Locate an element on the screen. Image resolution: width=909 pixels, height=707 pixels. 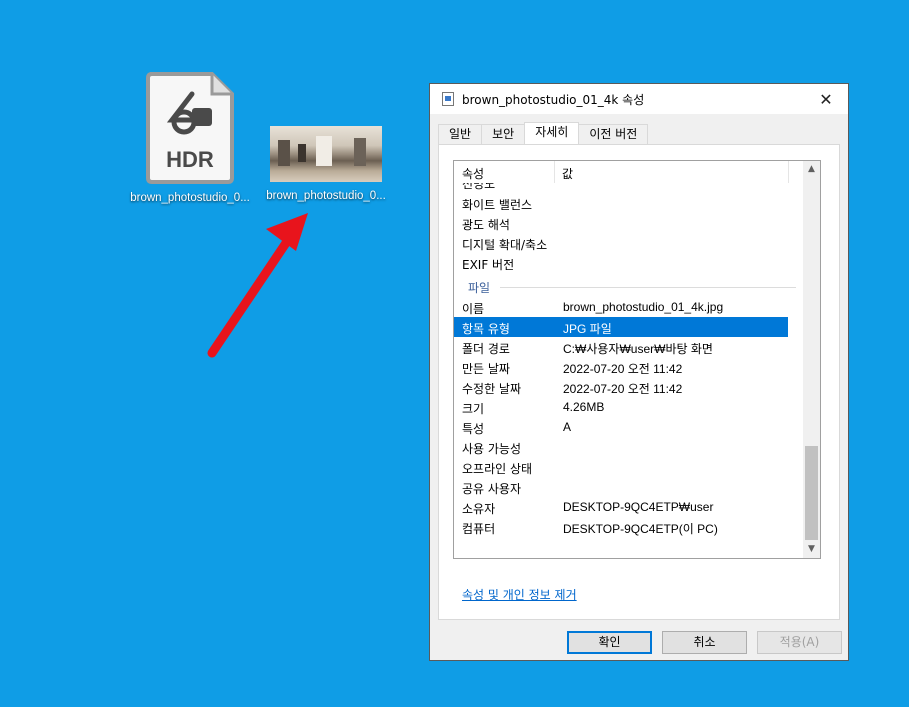
hdr-file-icon: HDR is located at coordinates (190, 127).